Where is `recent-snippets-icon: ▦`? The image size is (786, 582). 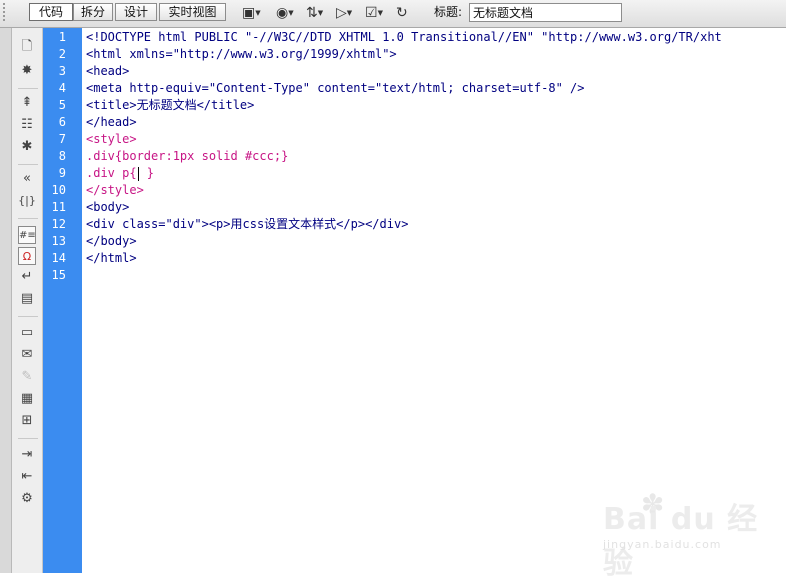
recent-snippets-icon: ▦ is located at coordinates (27, 399).